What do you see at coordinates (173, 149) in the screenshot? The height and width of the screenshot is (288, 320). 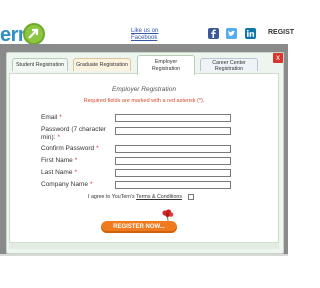 I see `confirm-password-field` at bounding box center [173, 149].